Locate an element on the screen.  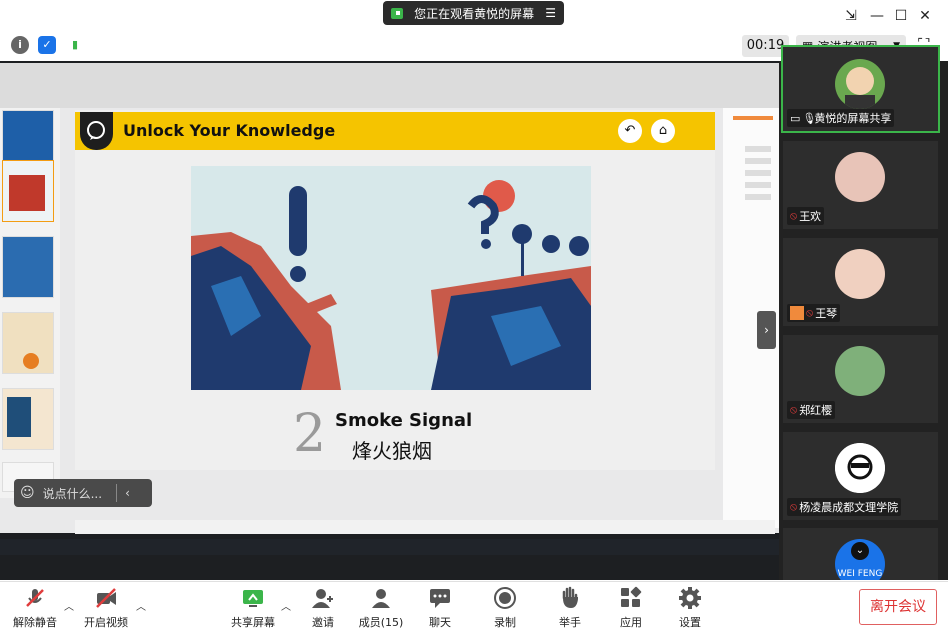
collapse-panel-button: › is located at coordinates (766, 330).